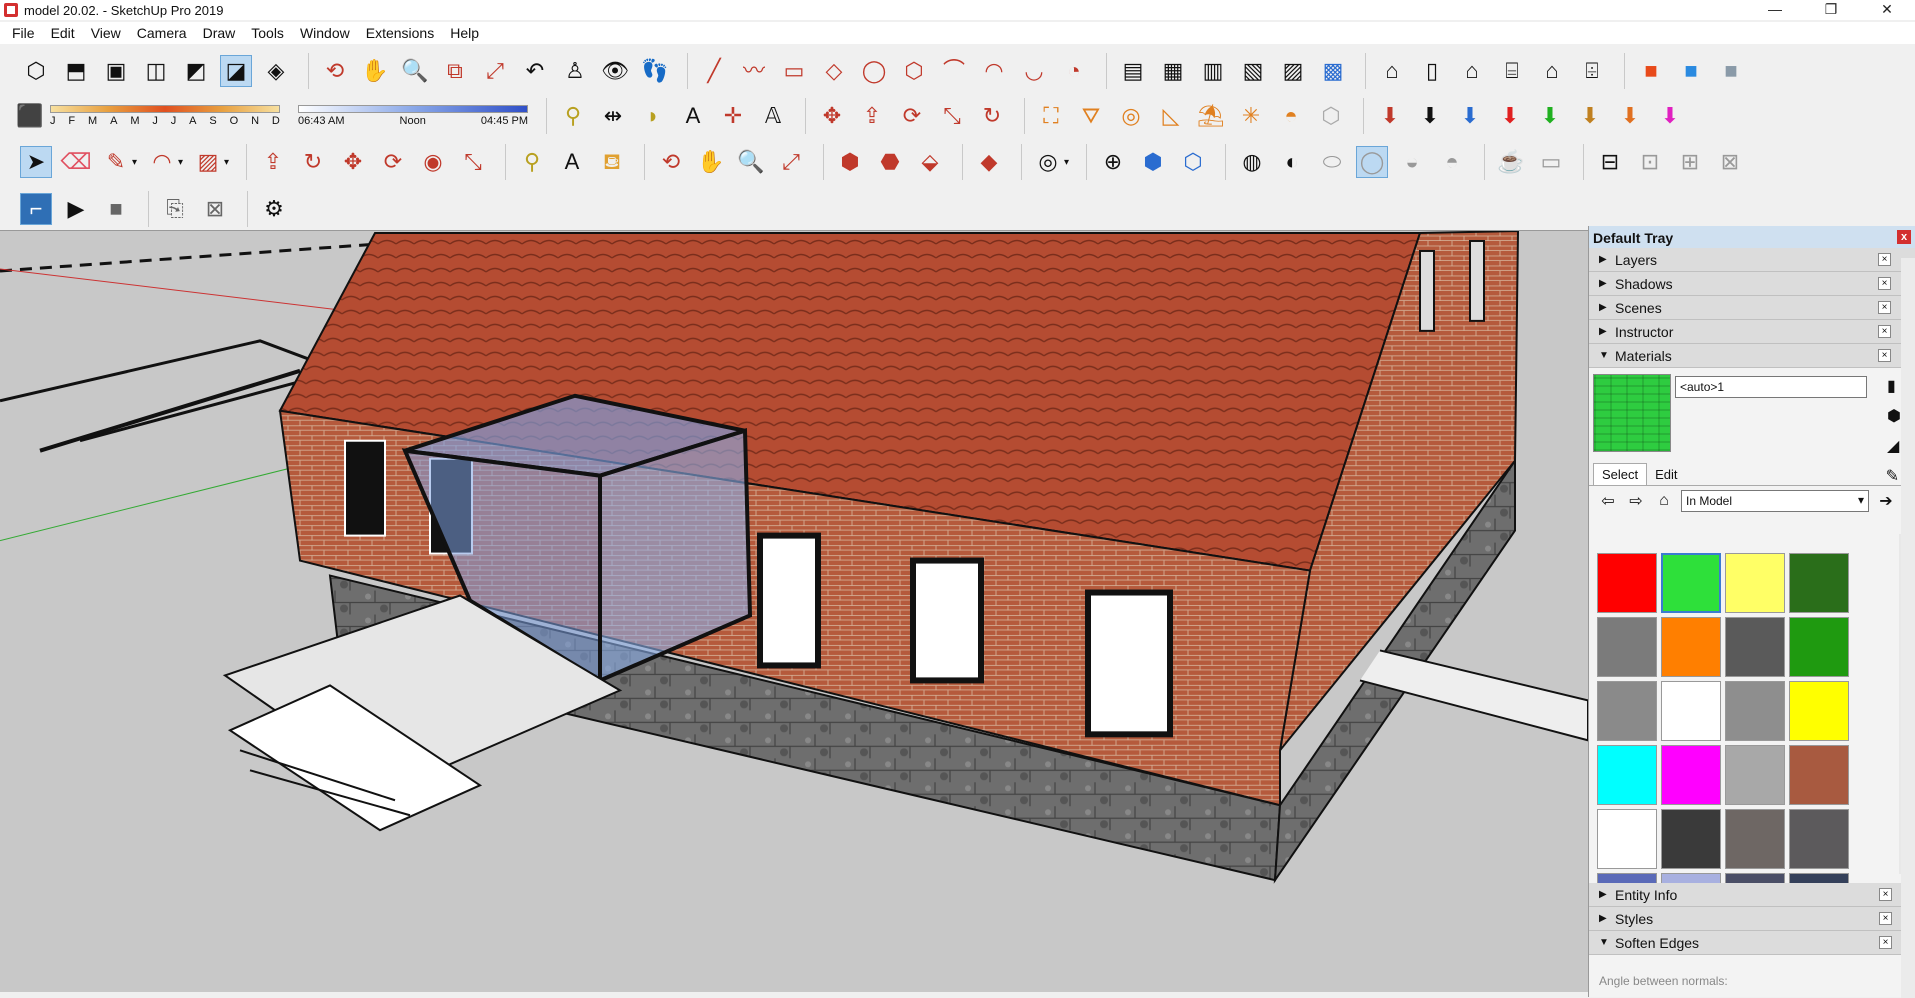 The height and width of the screenshot is (998, 1915). I want to click on wireframe-icon: ⬭, so click(1332, 162).